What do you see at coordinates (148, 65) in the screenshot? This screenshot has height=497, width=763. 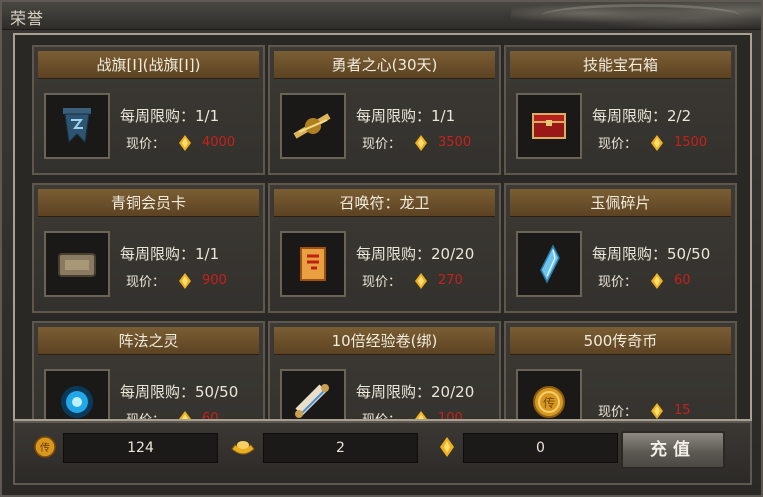 I see `item-name: 战旗[Ⅰ](战旗[Ⅰ])` at bounding box center [148, 65].